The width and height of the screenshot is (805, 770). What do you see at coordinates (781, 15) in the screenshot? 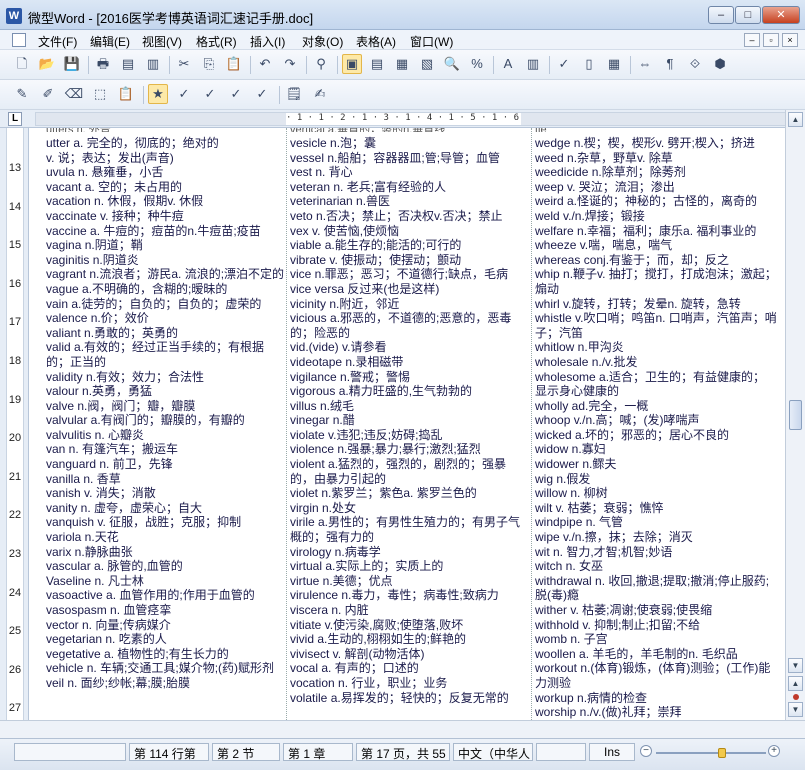
I see `close-icon: ✕` at bounding box center [781, 15].